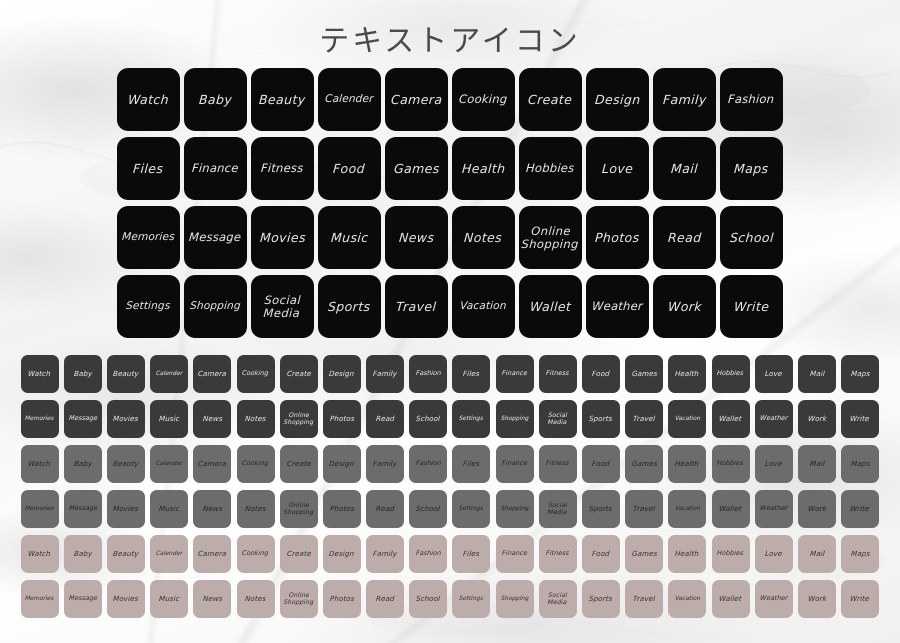  I want to click on icon-tile-wallet: Wallet, so click(730, 419).